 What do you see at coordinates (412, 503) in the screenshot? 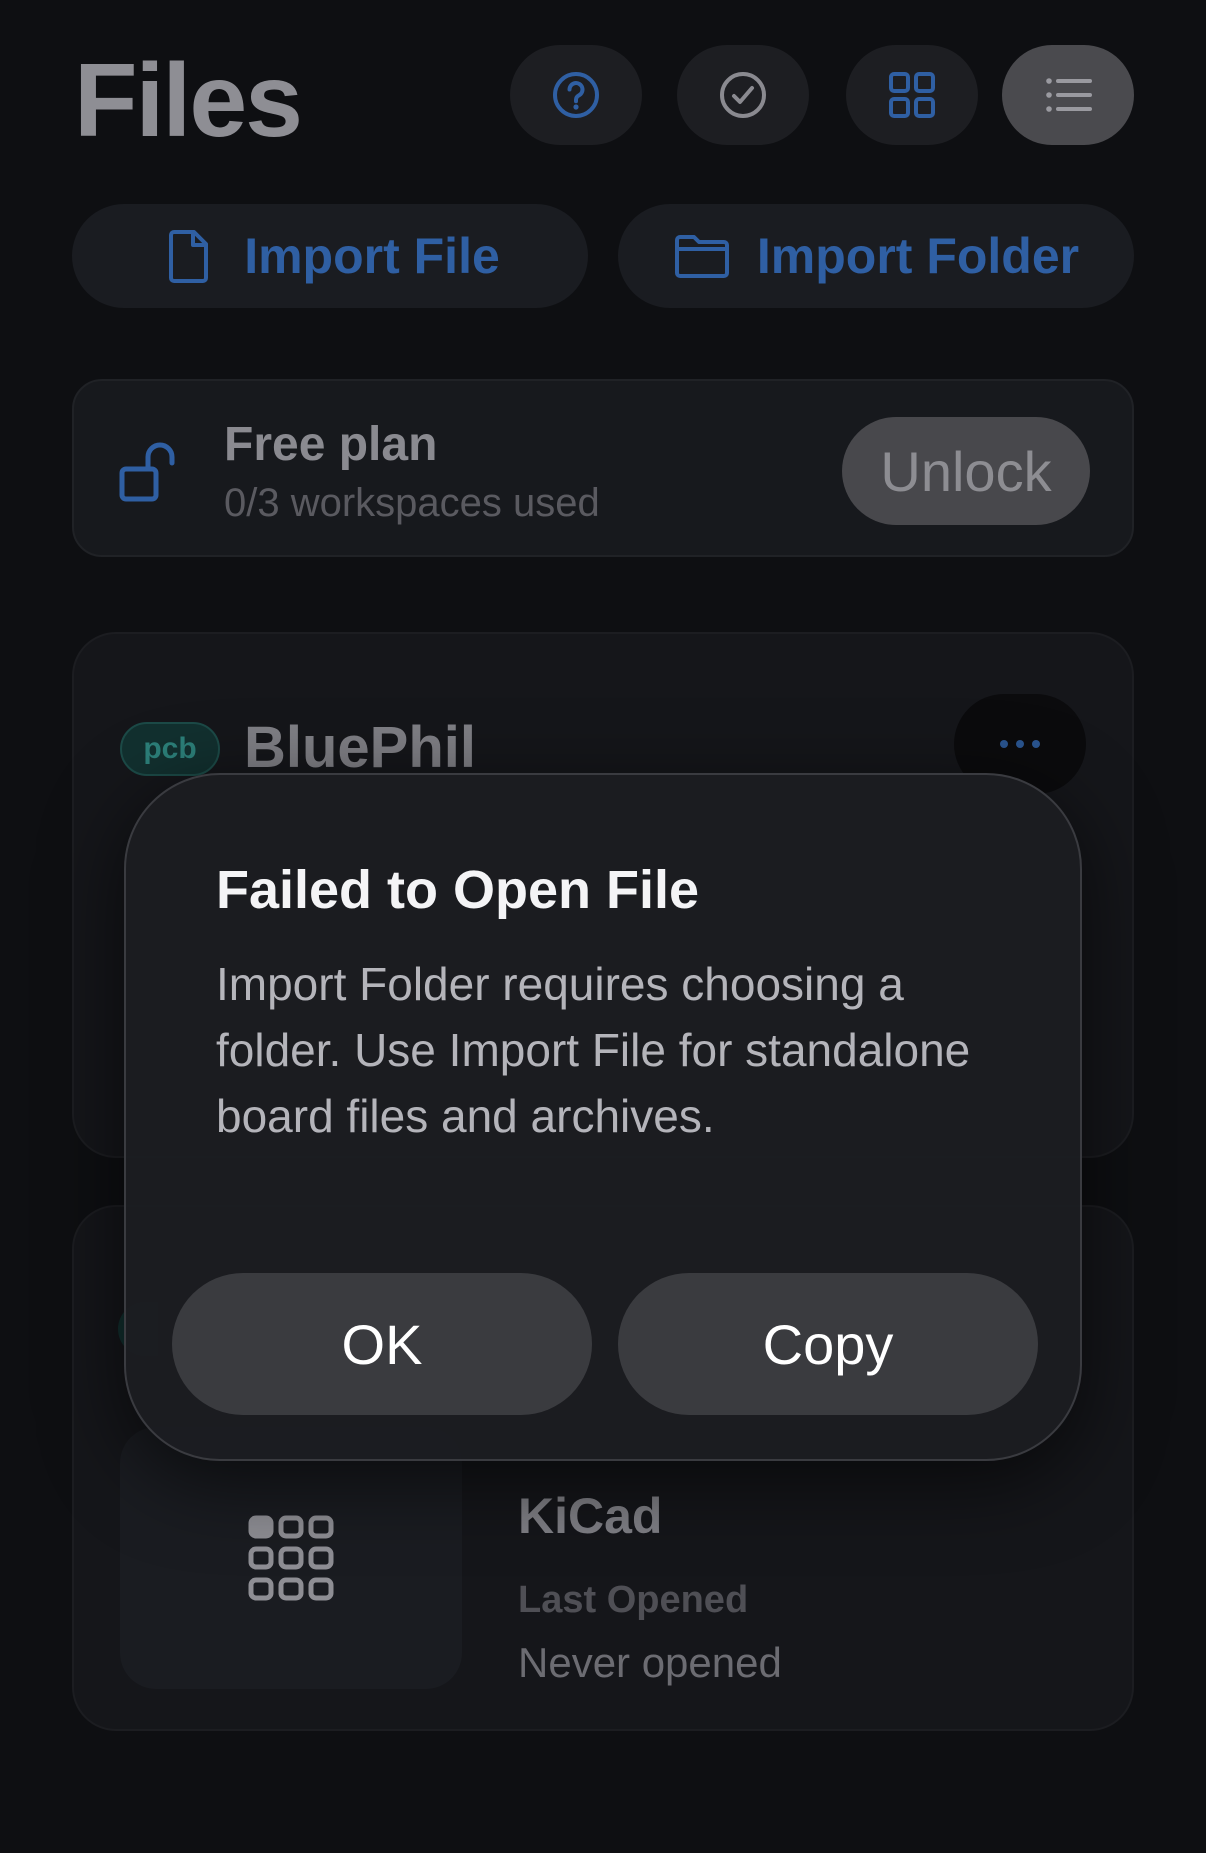
I see `plan-usage: 0/3 workspaces used` at bounding box center [412, 503].